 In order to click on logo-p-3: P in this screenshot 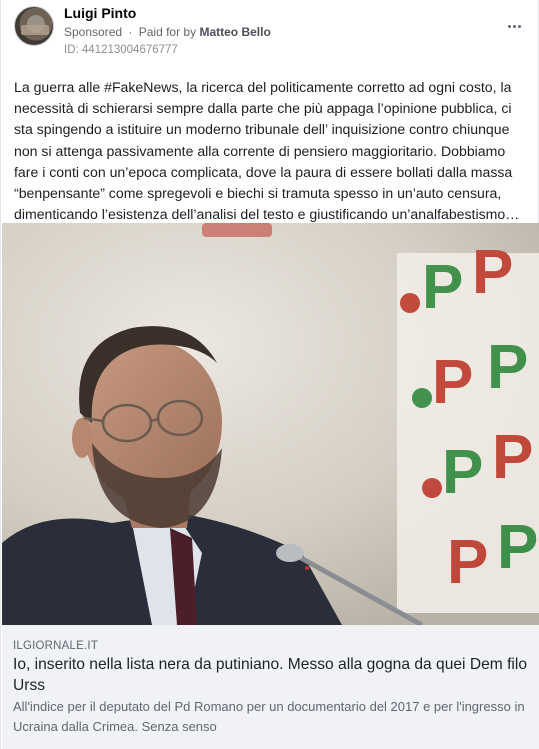, I will do `click(452, 382)`.